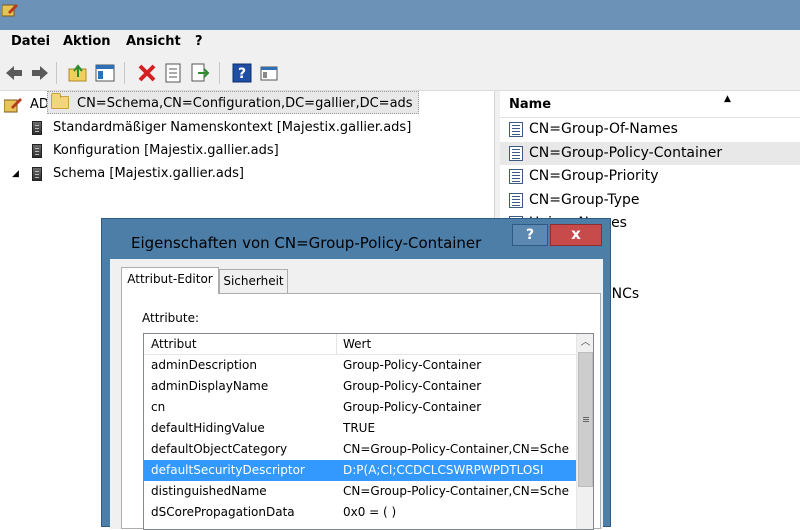 This screenshot has height=530, width=800. I want to click on list-item: CN=Group-Priority, so click(650, 176).